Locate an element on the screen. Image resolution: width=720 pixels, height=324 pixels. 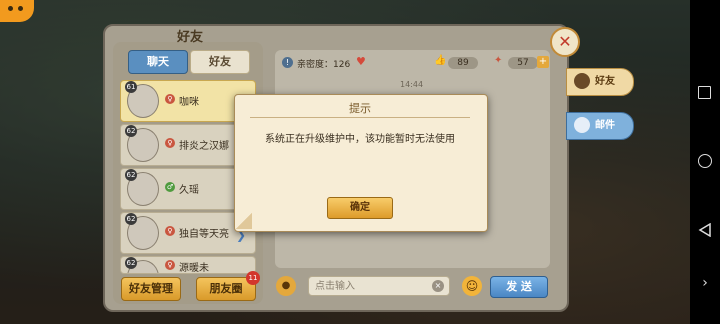
chat-input: 点击输入 is located at coordinates (379, 286).